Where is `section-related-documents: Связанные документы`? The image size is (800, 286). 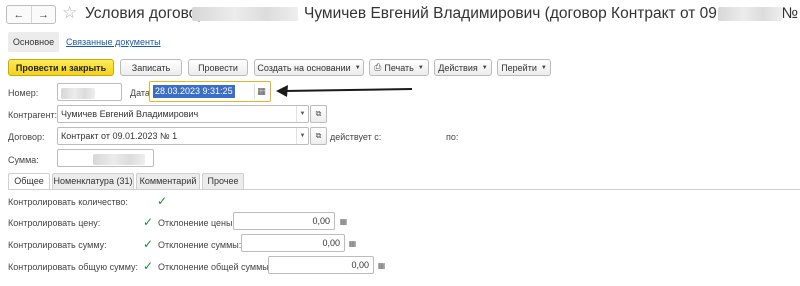
section-related-documents: Связанные документы is located at coordinates (113, 42).